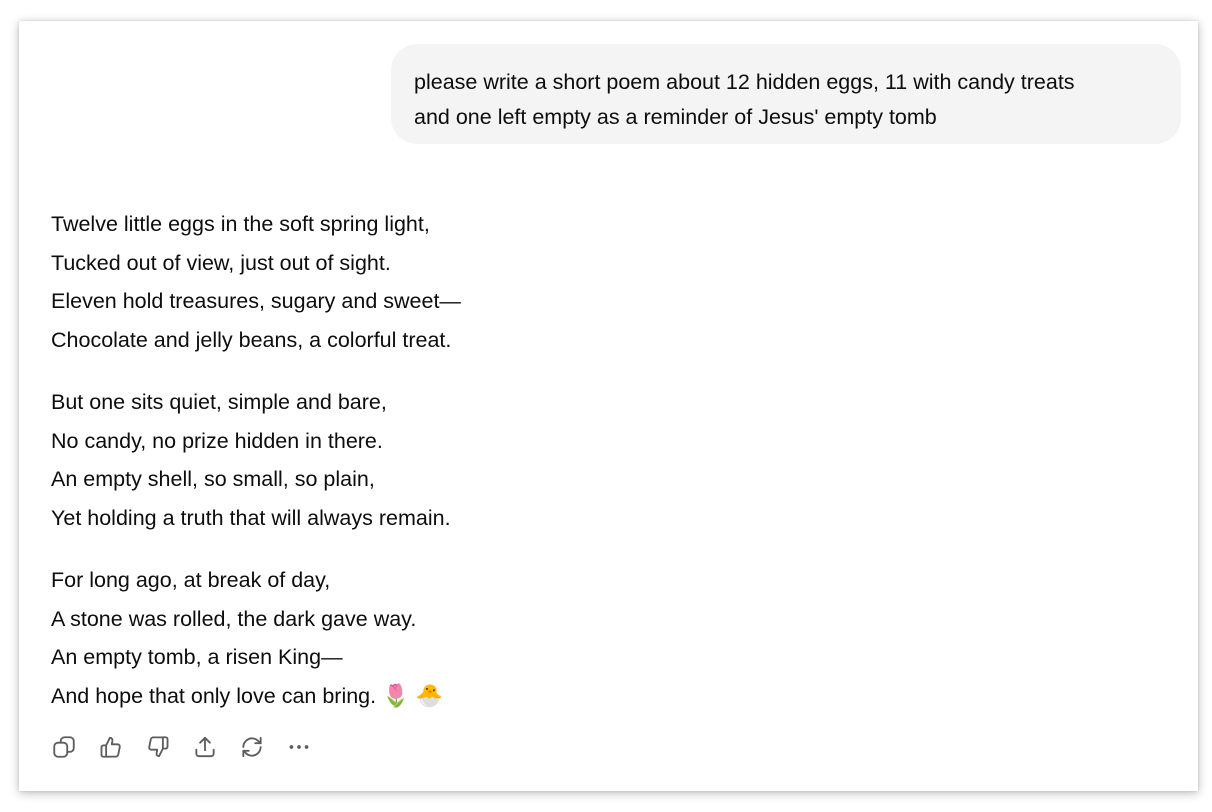 This screenshot has height=812, width=1212. What do you see at coordinates (256, 301) in the screenshot?
I see `poem-line: Eleven hold treasures, sugary and sweet—` at bounding box center [256, 301].